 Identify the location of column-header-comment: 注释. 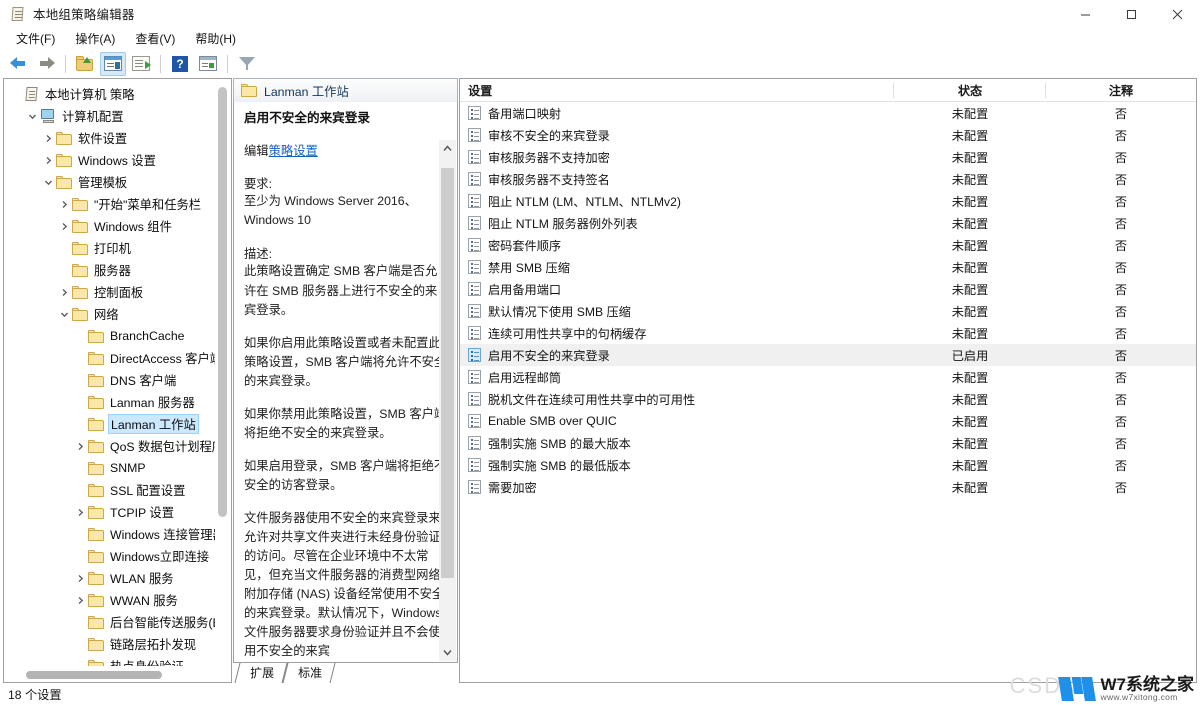
(1121, 90).